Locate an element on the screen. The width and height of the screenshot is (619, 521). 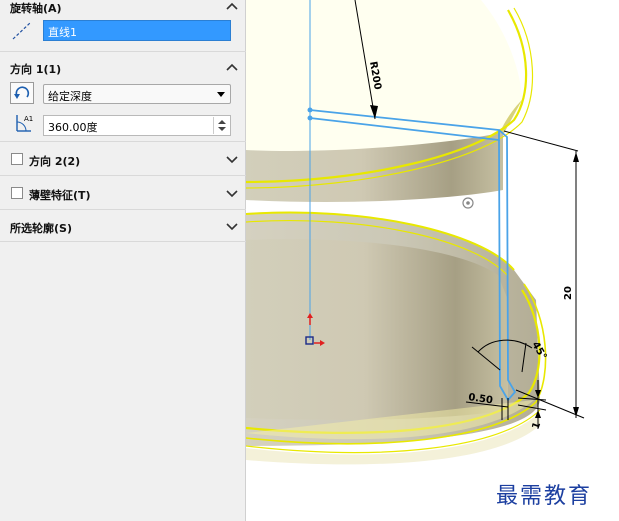
reverse-direction-icon is located at coordinates (22, 93).